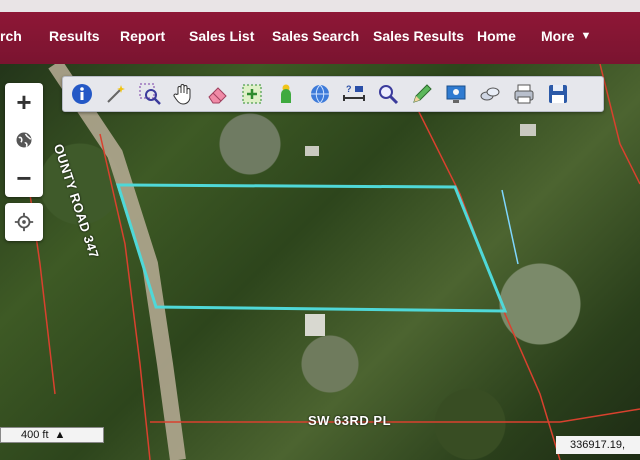 The image size is (640, 460). What do you see at coordinates (315, 36) in the screenshot?
I see `nav-sales-search: Sales Search` at bounding box center [315, 36].